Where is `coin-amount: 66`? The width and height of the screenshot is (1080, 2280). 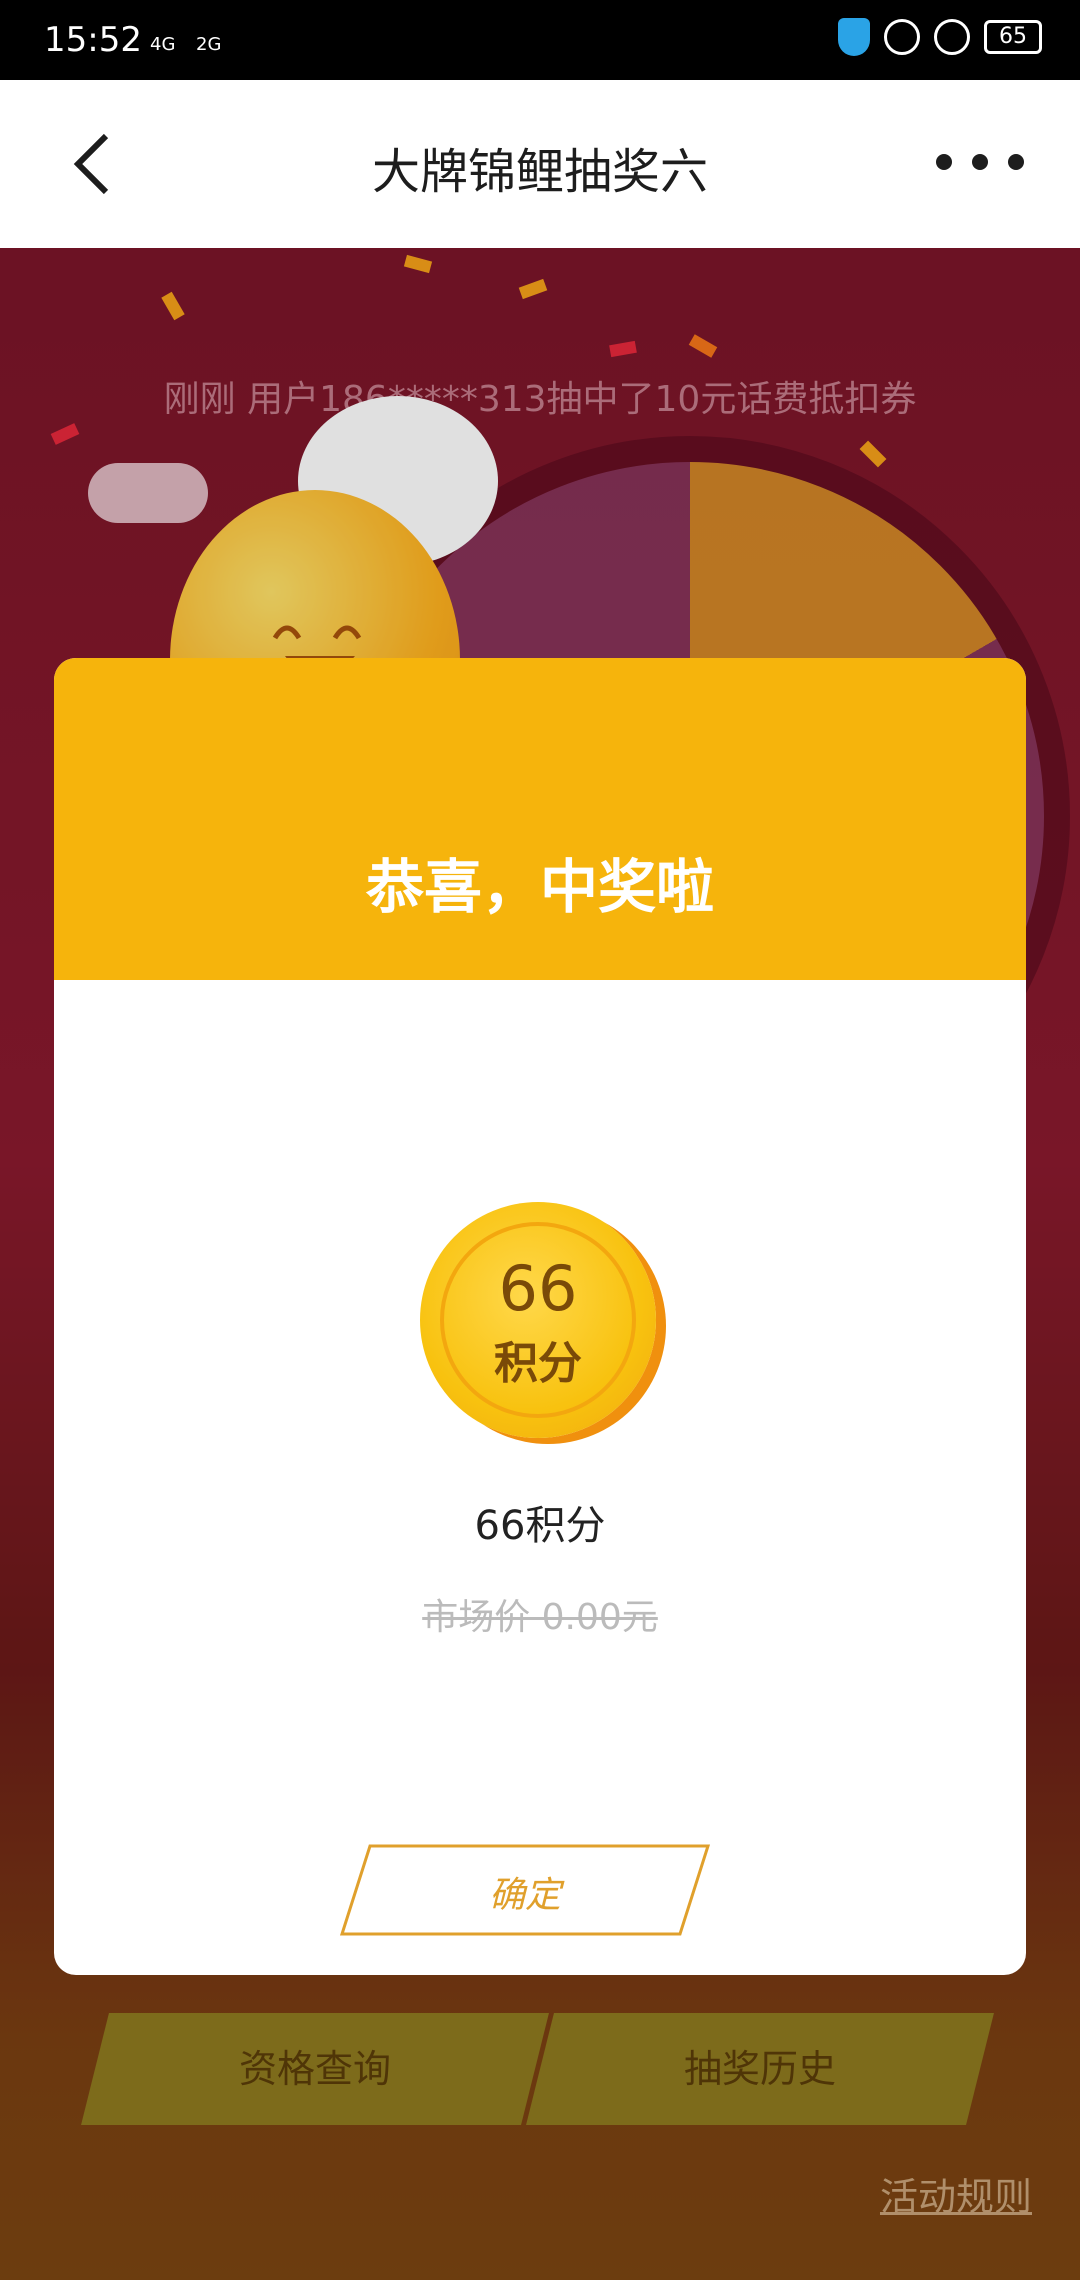
coin-amount: 66 is located at coordinates (538, 1288).